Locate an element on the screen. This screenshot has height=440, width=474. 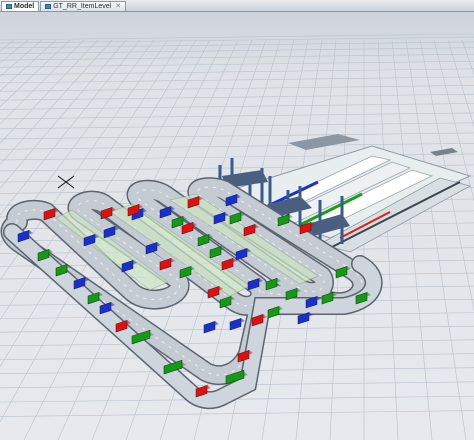
close-icon: ✕ is located at coordinates (118, 7).